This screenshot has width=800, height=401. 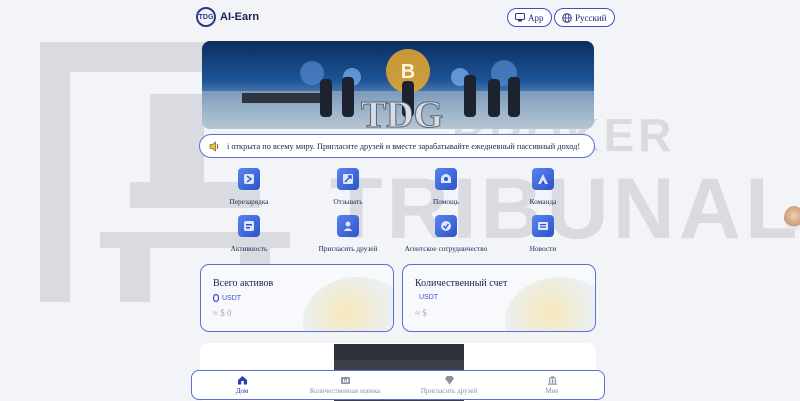 What do you see at coordinates (402, 111) in the screenshot?
I see `banner-tdg-text: TDG` at bounding box center [402, 111].